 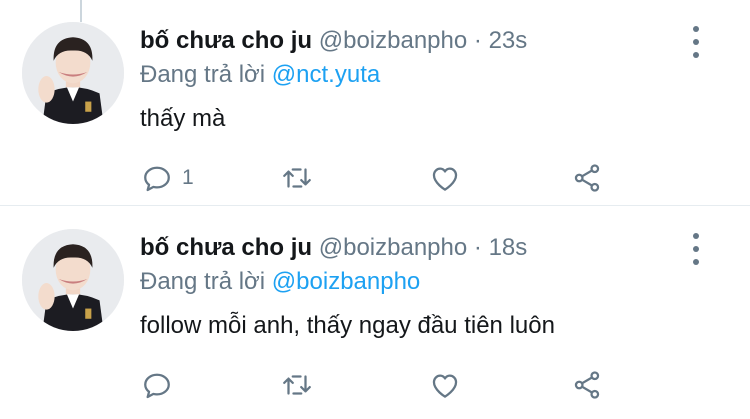 What do you see at coordinates (347, 325) in the screenshot?
I see `tweet-text: follow mỗi anh, thấy ngay đầu tiên luôn` at bounding box center [347, 325].